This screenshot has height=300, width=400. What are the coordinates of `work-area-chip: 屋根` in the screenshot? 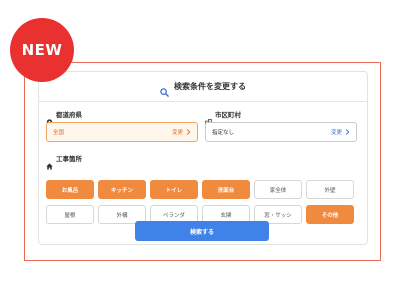 It's located at (70, 214).